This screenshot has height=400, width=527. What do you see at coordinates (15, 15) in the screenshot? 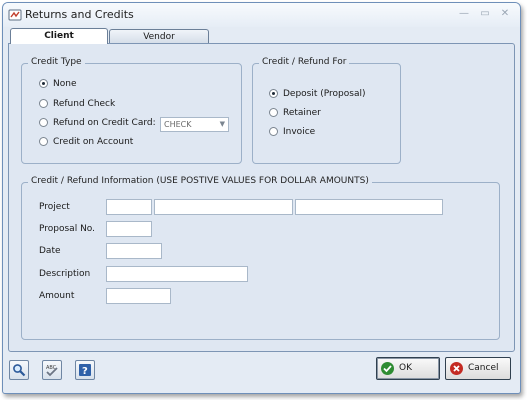
I see `app-icon` at bounding box center [15, 15].